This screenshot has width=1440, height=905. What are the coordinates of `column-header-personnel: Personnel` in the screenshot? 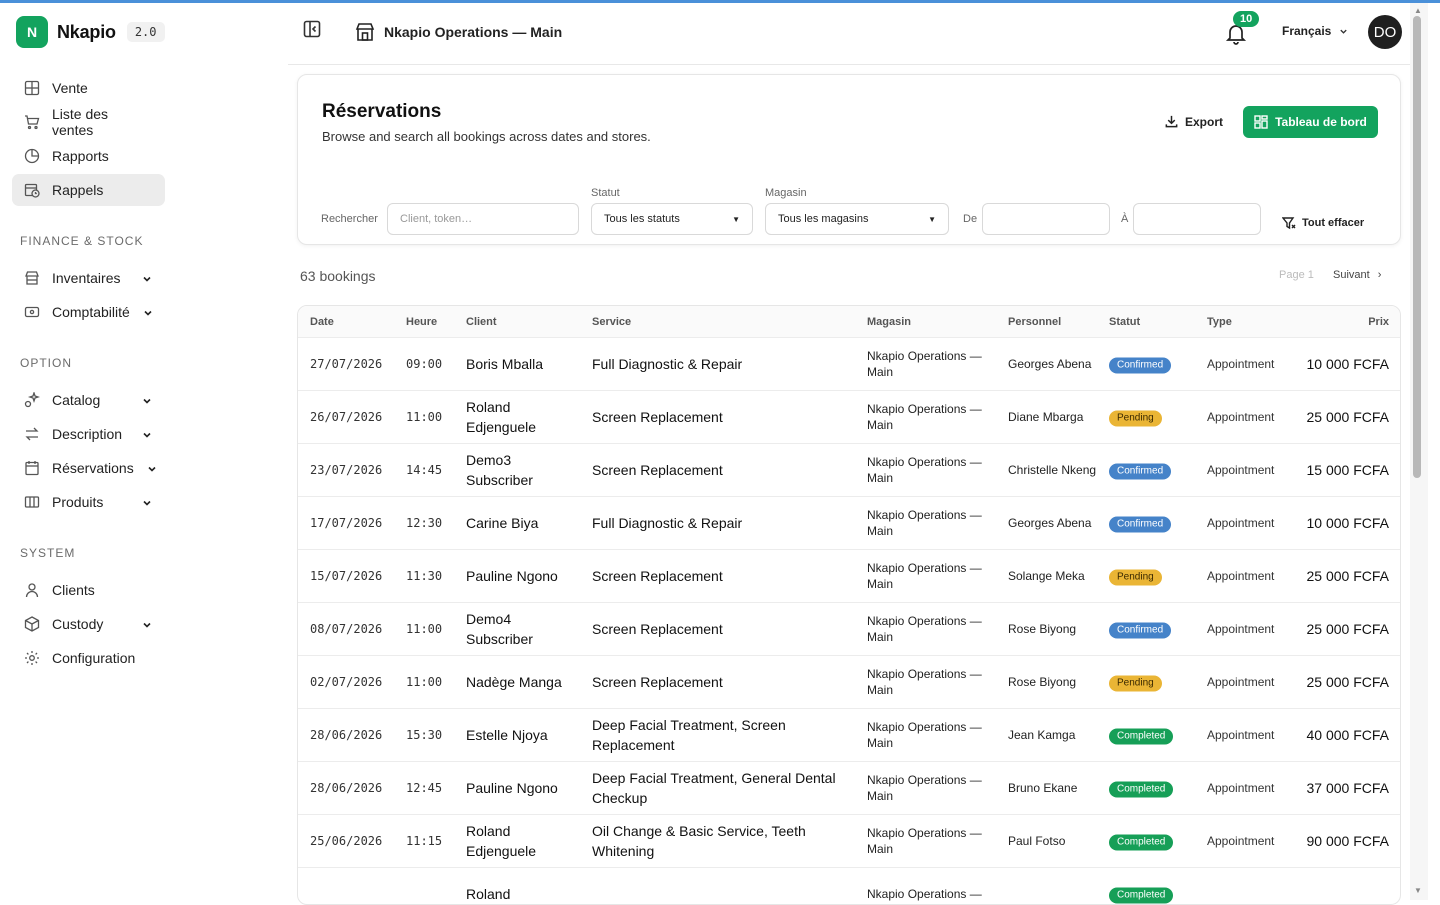 It's located at (1034, 322).